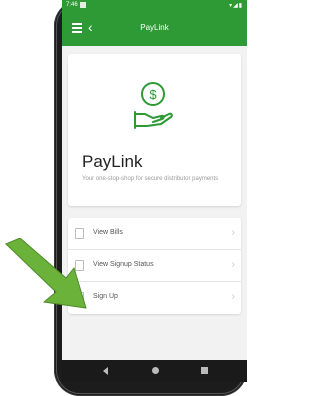  I want to click on list-item-label: View Signup Status, so click(123, 264).